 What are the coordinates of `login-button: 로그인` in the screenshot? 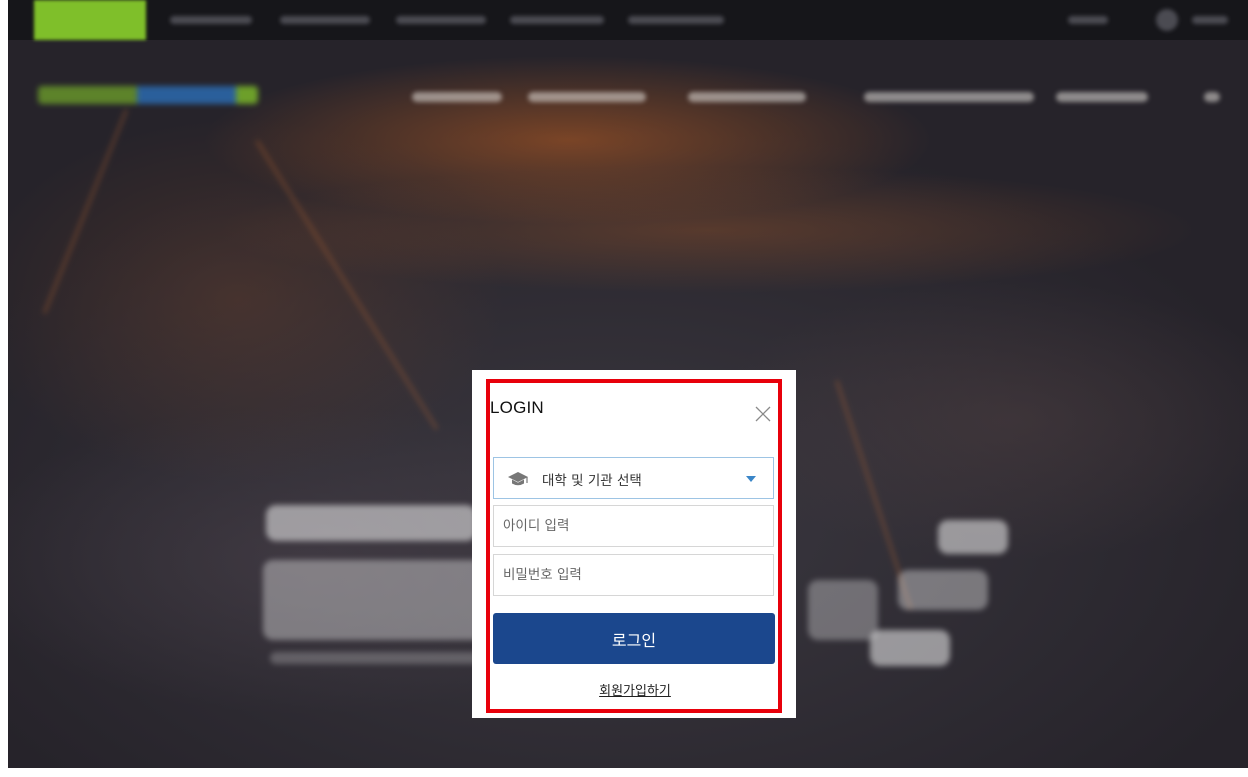 It's located at (634, 638).